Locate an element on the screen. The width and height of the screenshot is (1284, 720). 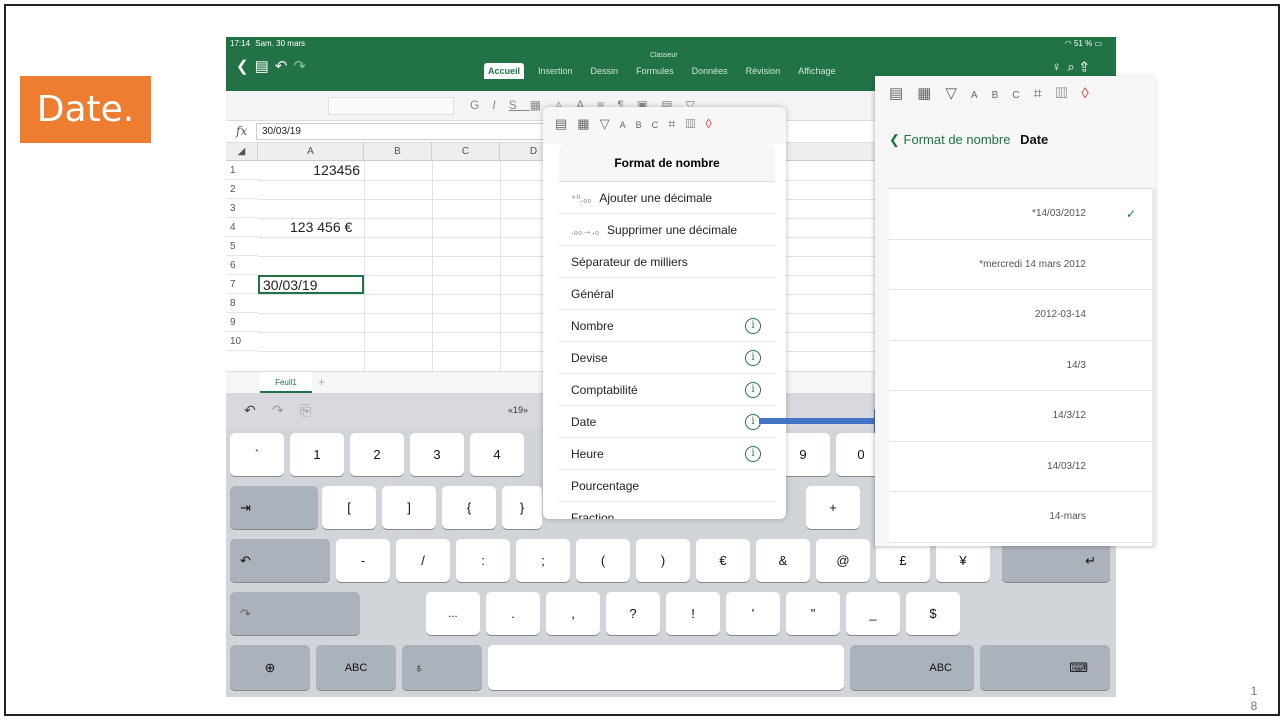
date-option: 14/3 is located at coordinates (1022, 366).